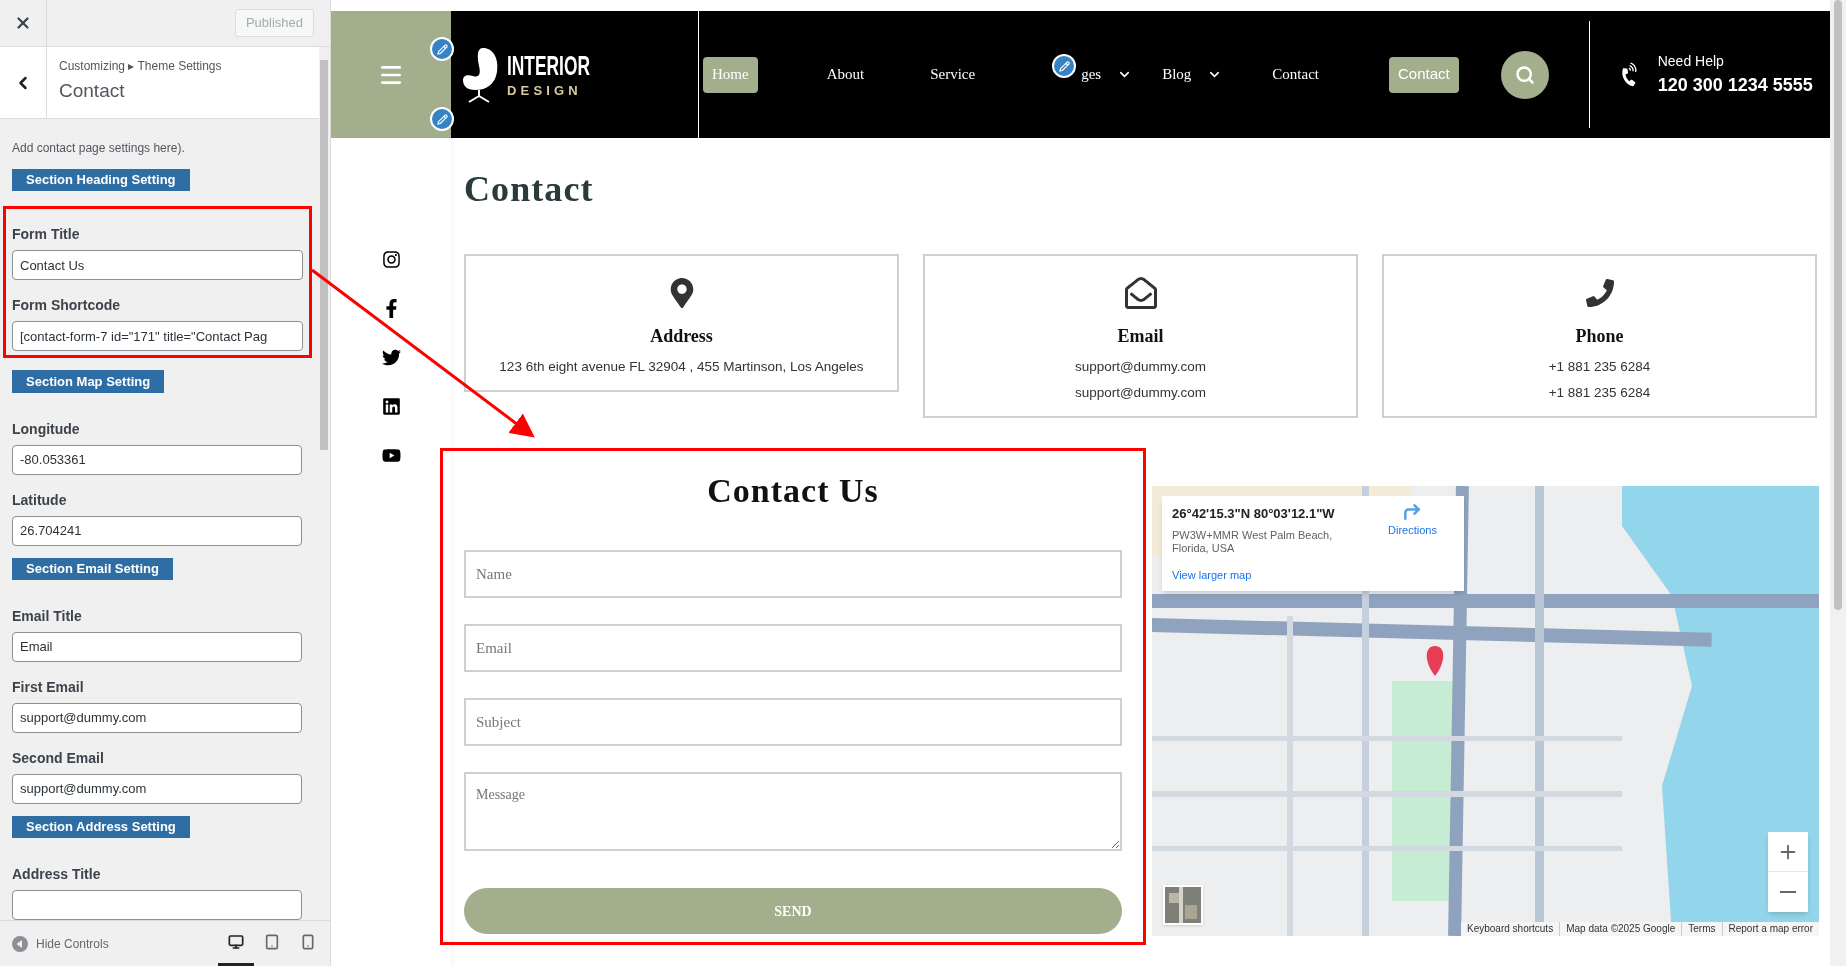 This screenshot has height=966, width=1846. What do you see at coordinates (1511, 929) in the screenshot?
I see `attribution-link: Keyboard shortcuts` at bounding box center [1511, 929].